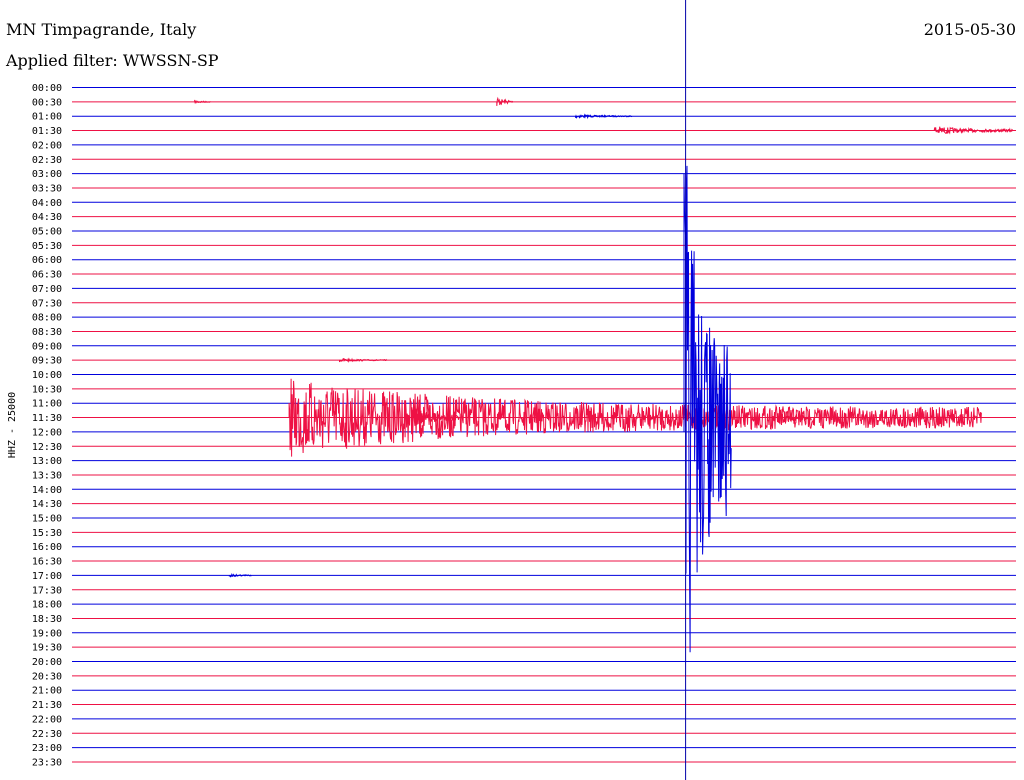 The width and height of the screenshot is (1024, 780). What do you see at coordinates (47, 533) in the screenshot?
I see `row-time-label: 15:30` at bounding box center [47, 533].